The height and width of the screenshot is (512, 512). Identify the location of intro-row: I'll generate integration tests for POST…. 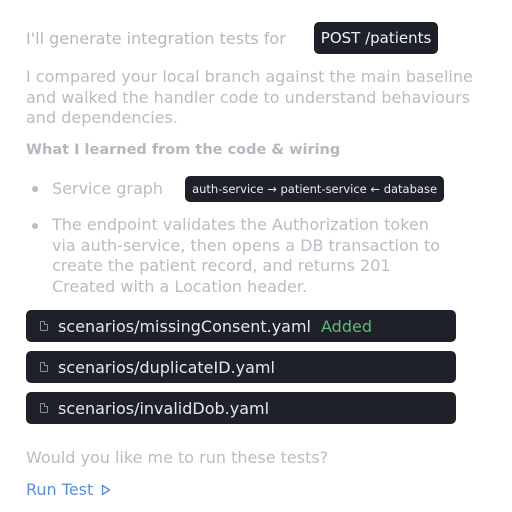
(232, 38).